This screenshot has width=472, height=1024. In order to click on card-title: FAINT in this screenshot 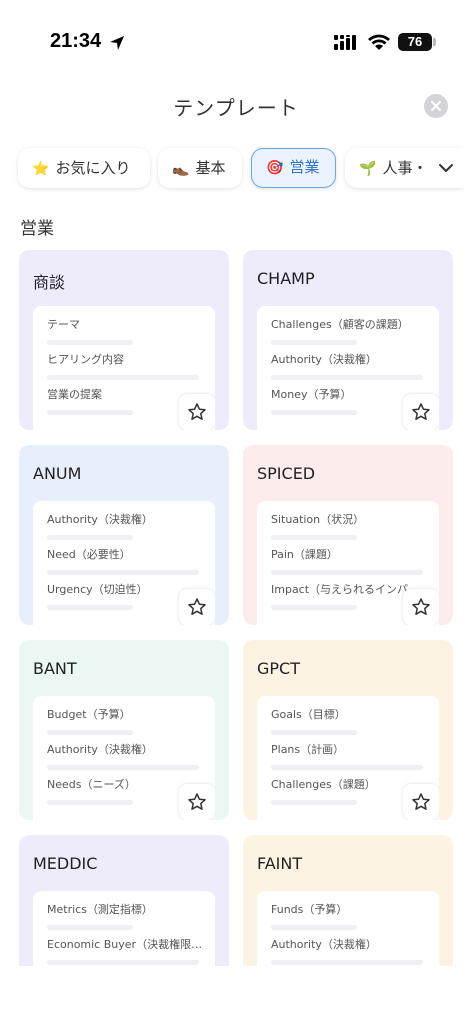, I will do `click(280, 863)`.